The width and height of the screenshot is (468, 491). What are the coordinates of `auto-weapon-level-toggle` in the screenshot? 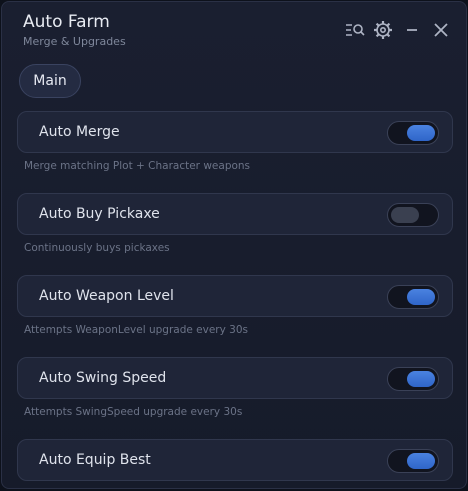 It's located at (413, 297).